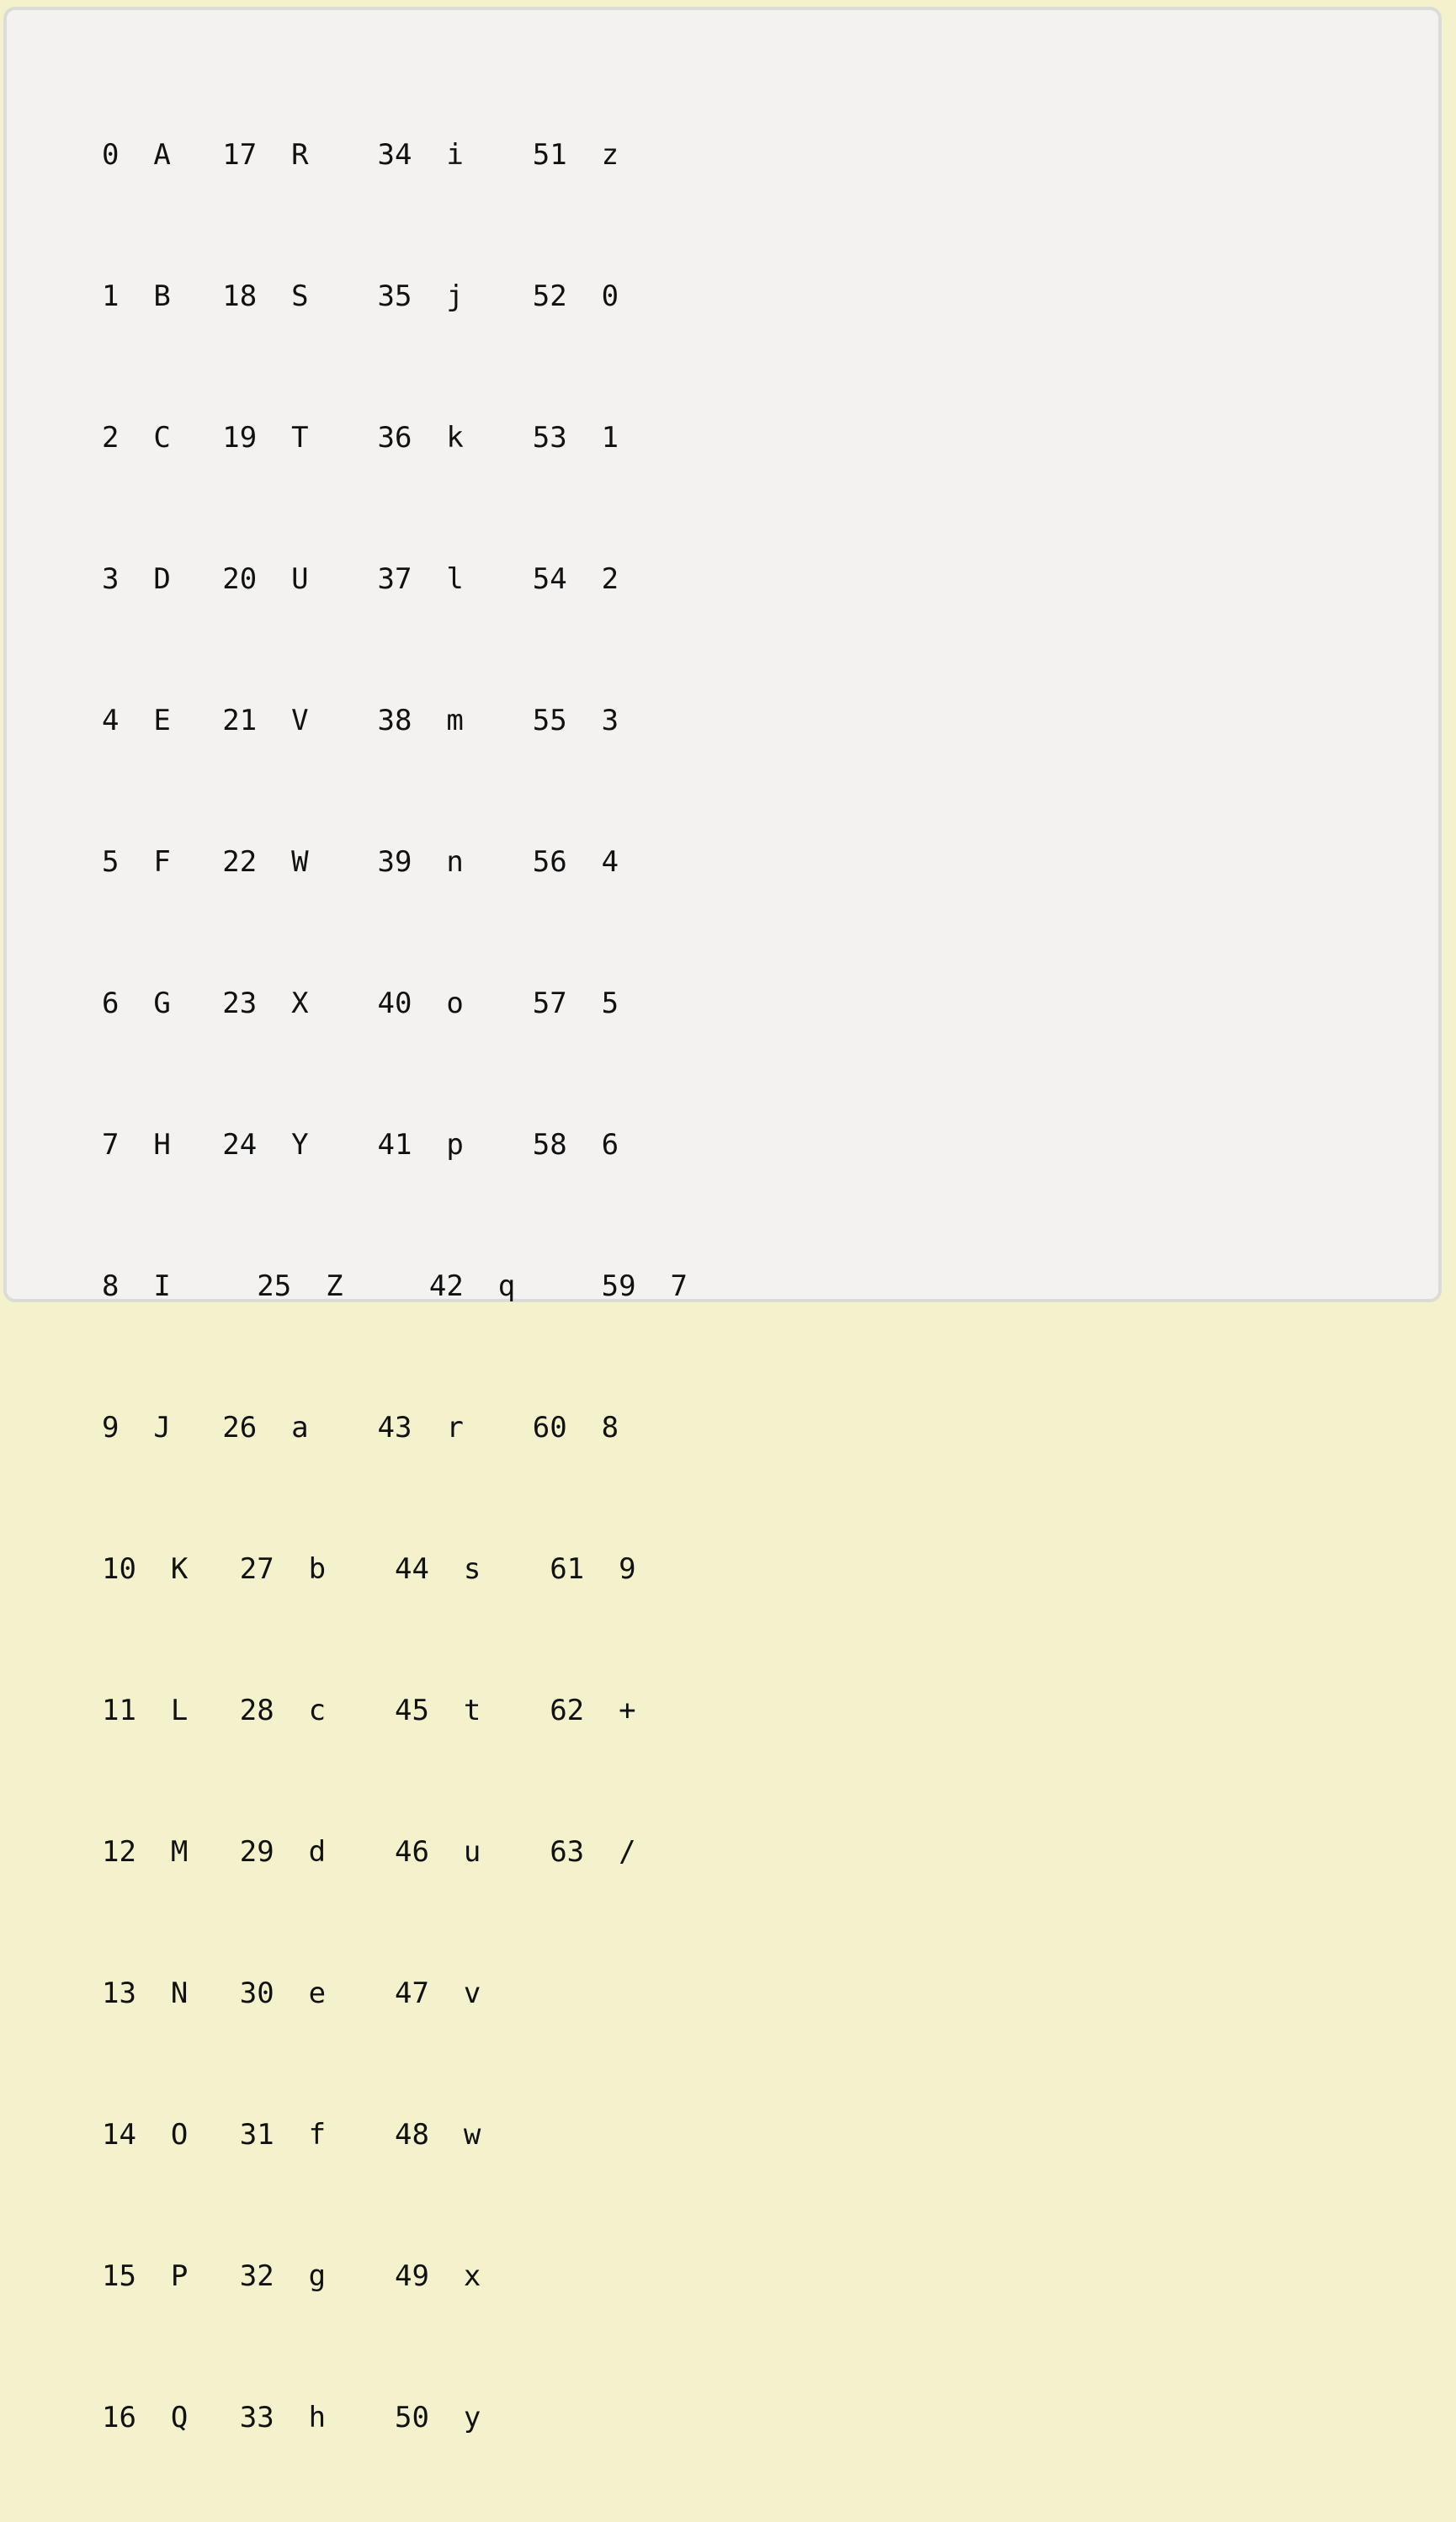 Image resolution: width=1456 pixels, height=2522 pixels. I want to click on table-line: 1 B 18 S 35 j 52 0, so click(360, 296).